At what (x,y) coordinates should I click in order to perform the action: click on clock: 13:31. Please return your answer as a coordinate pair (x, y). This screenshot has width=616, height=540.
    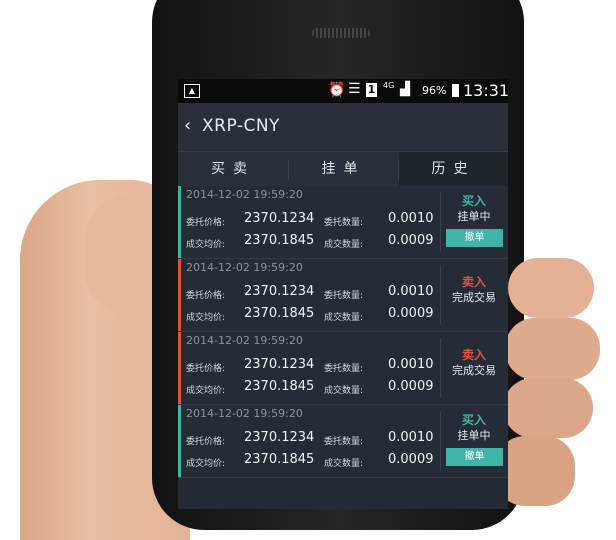
    Looking at the image, I should click on (485, 90).